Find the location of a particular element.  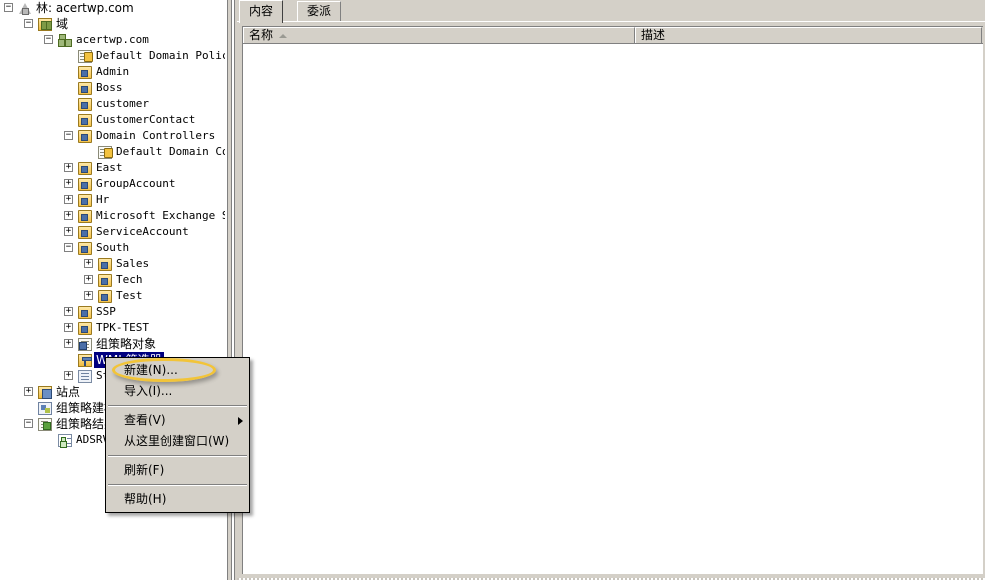

column-header-name: 名称 is located at coordinates (439, 35).